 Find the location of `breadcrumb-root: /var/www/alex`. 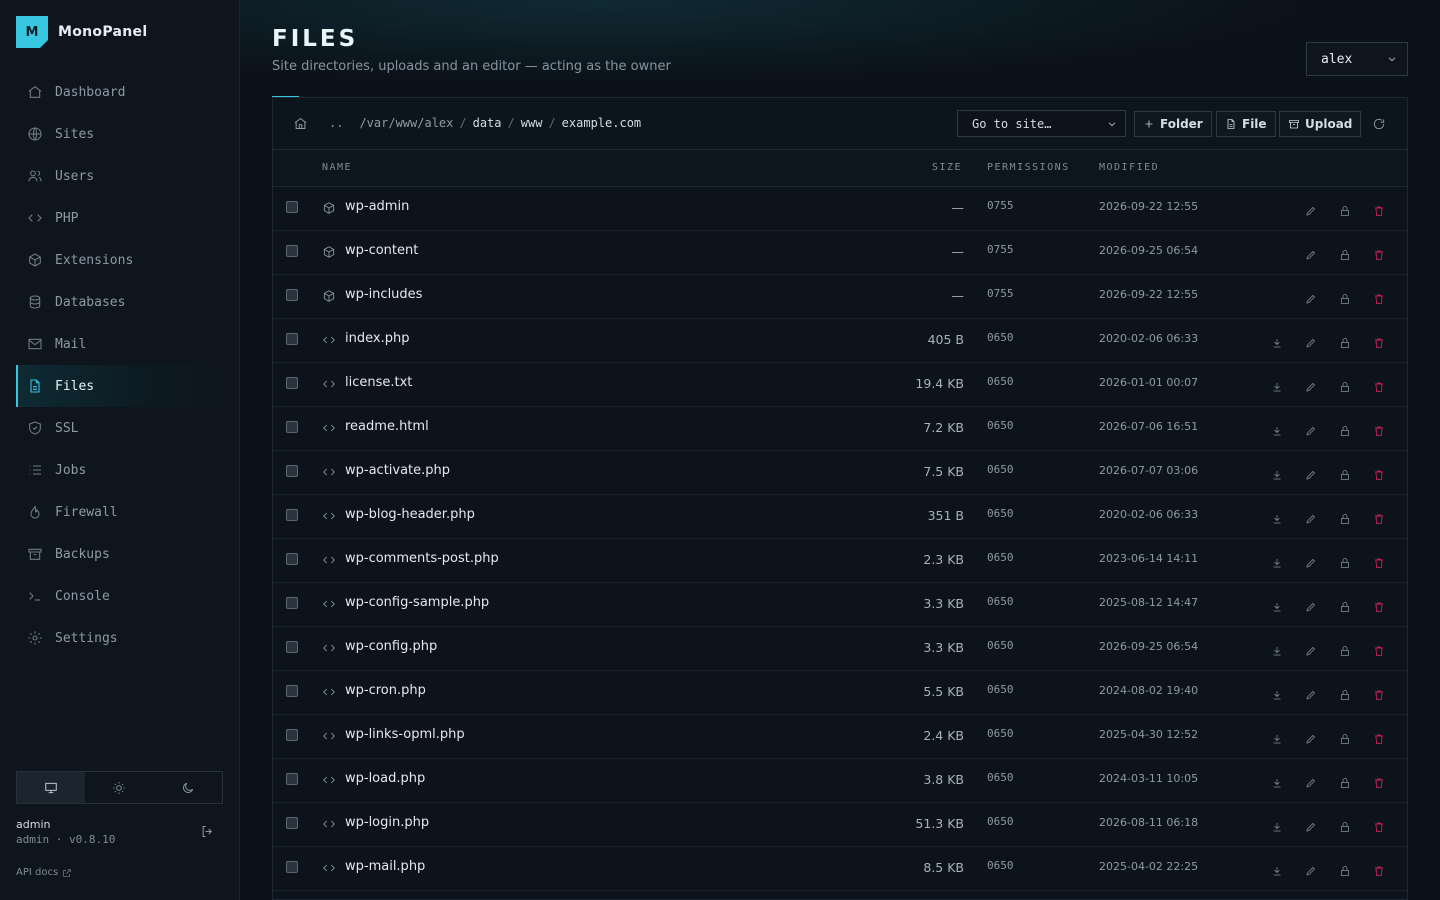

breadcrumb-root: /var/www/alex is located at coordinates (406, 123).